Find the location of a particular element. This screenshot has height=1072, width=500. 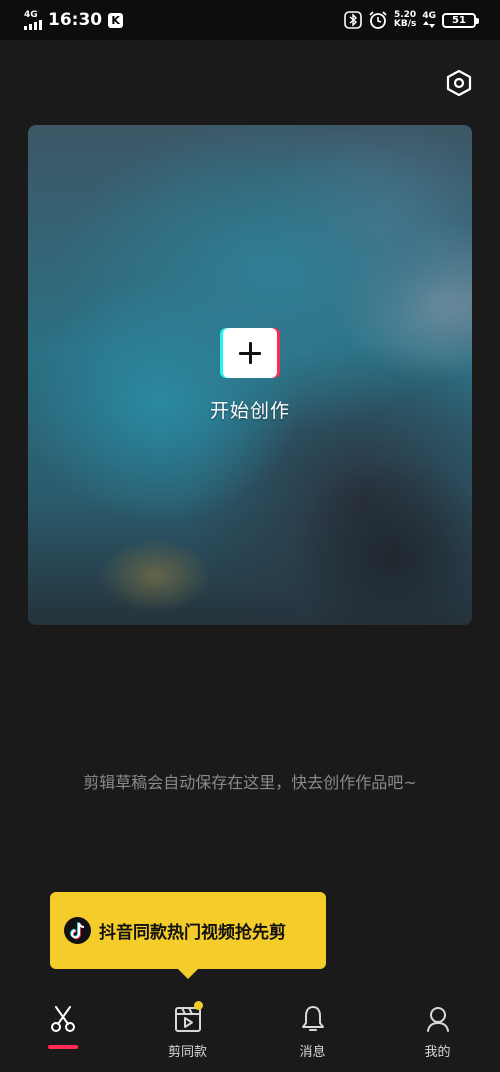

tab-profile: 我的 is located at coordinates (437, 1033).